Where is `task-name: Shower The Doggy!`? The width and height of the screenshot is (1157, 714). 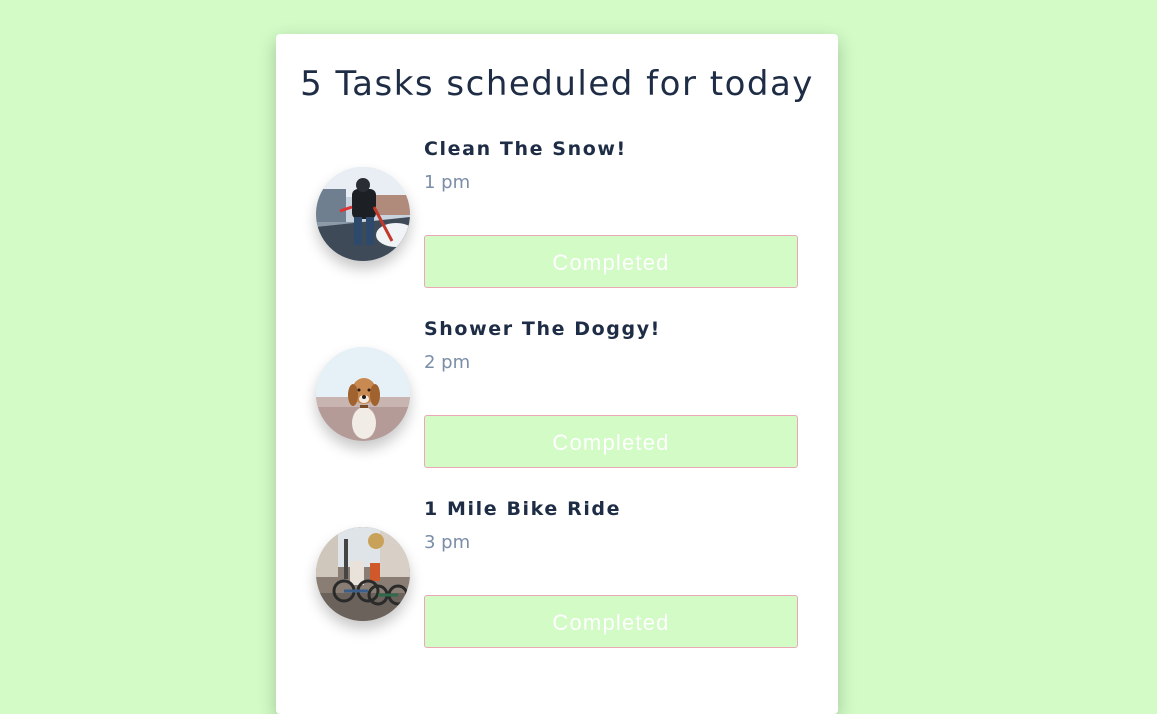 task-name: Shower The Doggy! is located at coordinates (542, 329).